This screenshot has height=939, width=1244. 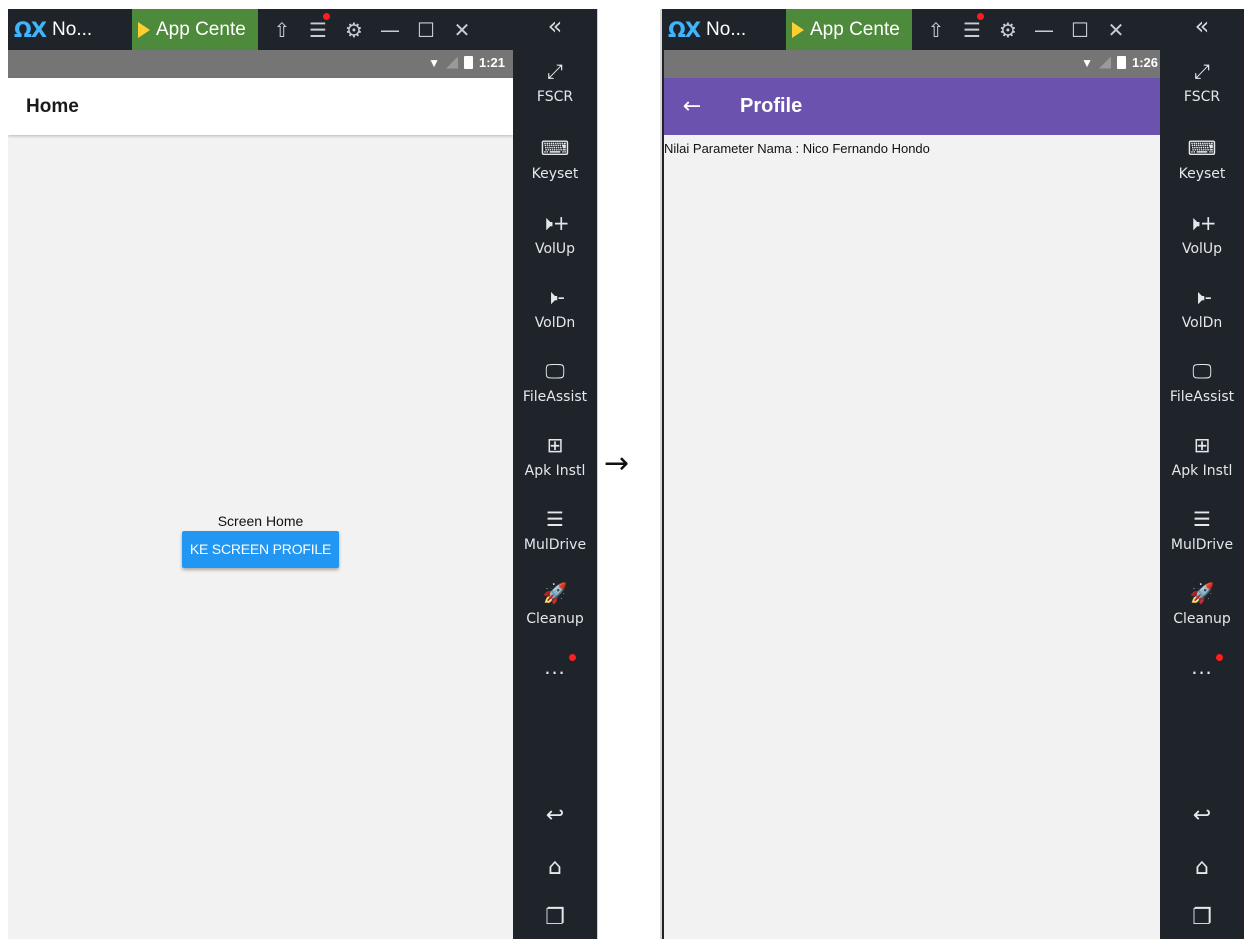 What do you see at coordinates (555, 249) in the screenshot?
I see `sidebar-item-label: VolUp` at bounding box center [555, 249].